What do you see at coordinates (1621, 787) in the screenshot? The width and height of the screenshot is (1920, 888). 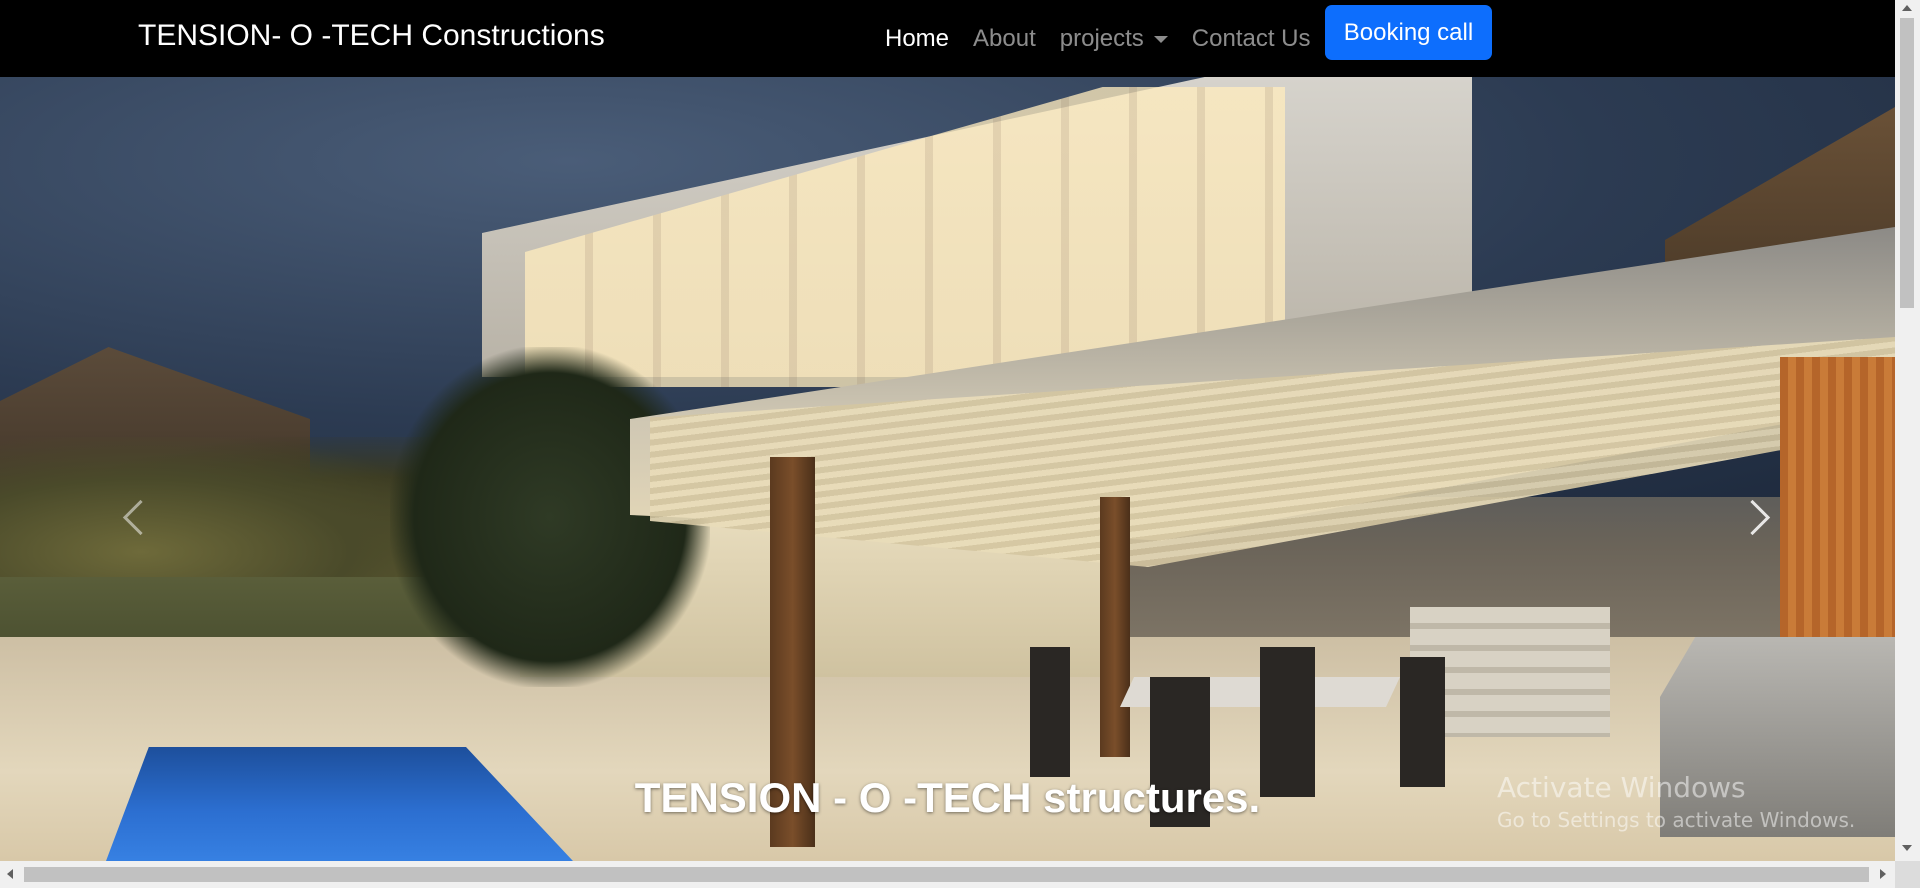 I see `watermark-title: Activate Windows` at bounding box center [1621, 787].